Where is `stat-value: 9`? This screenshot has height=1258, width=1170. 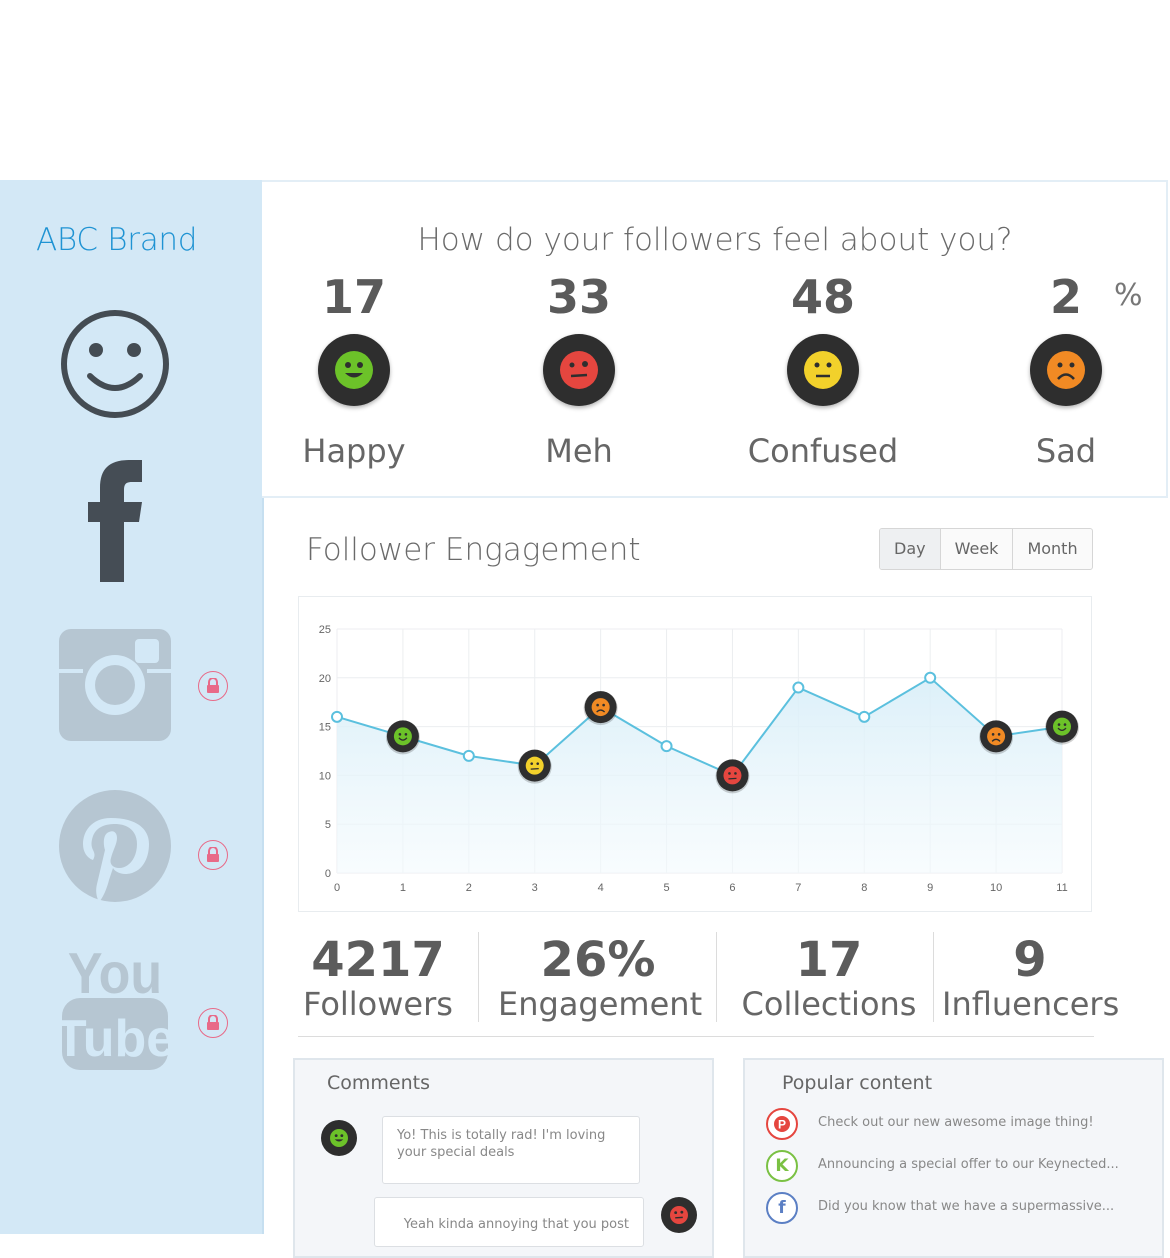
stat-value: 9 is located at coordinates (1030, 960).